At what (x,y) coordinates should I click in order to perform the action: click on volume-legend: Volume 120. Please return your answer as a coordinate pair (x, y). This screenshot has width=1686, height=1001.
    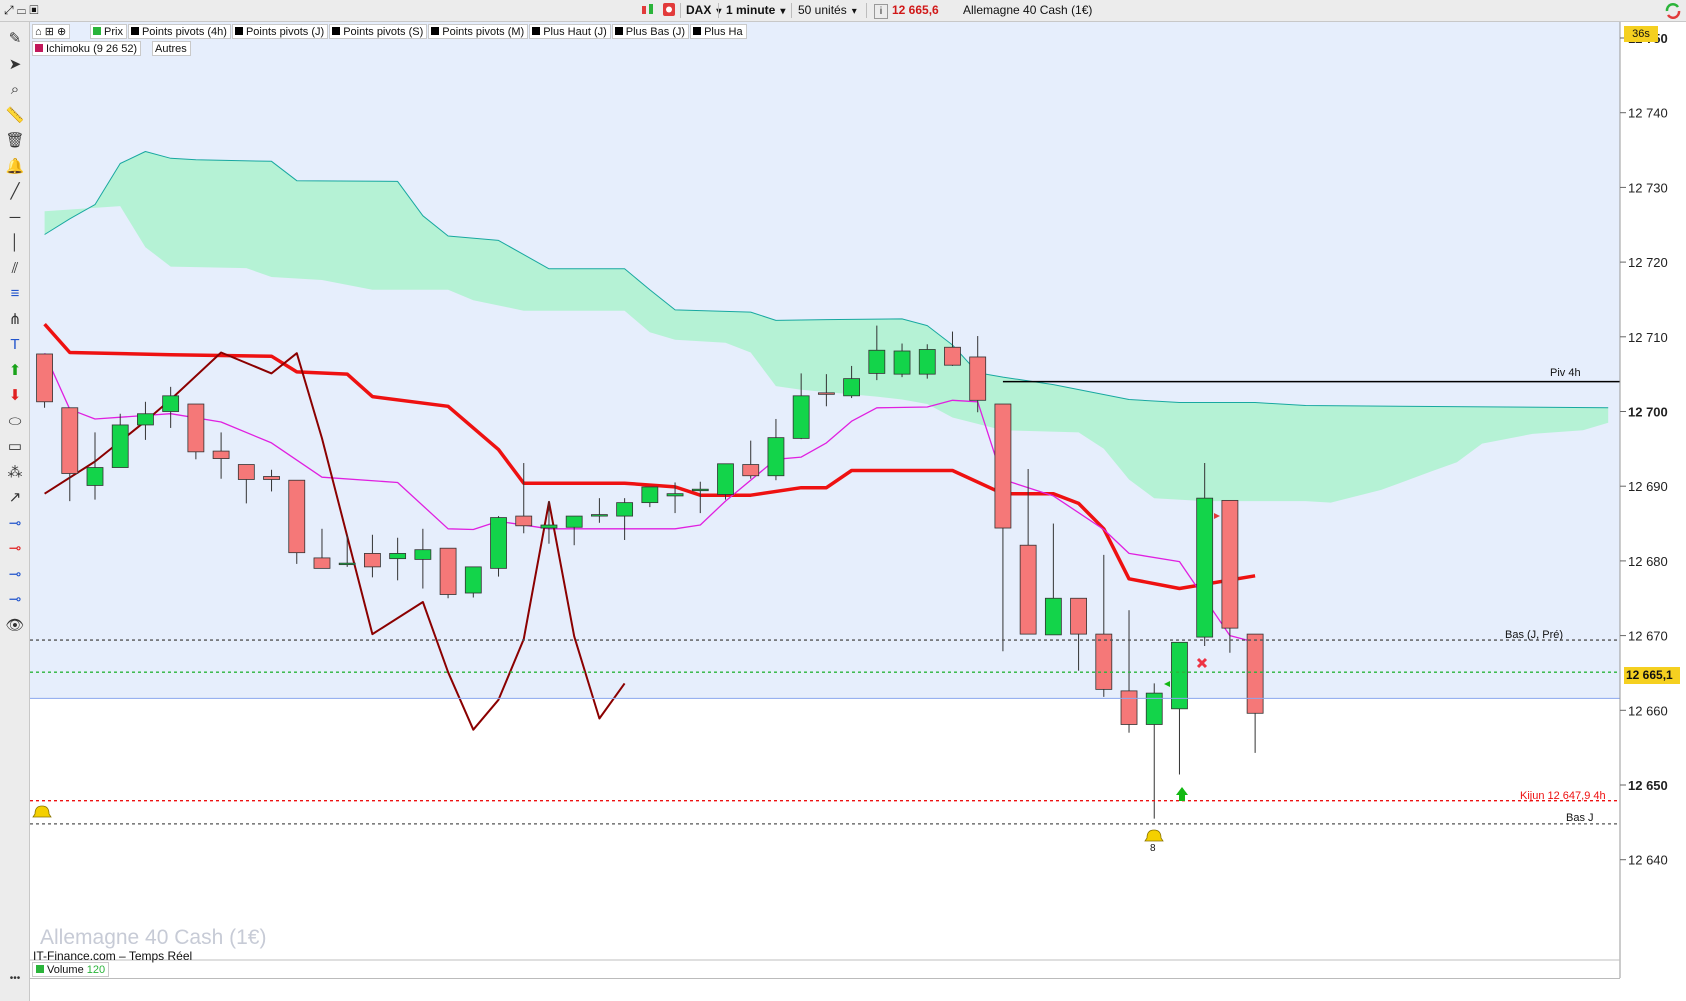
    Looking at the image, I should click on (71, 969).